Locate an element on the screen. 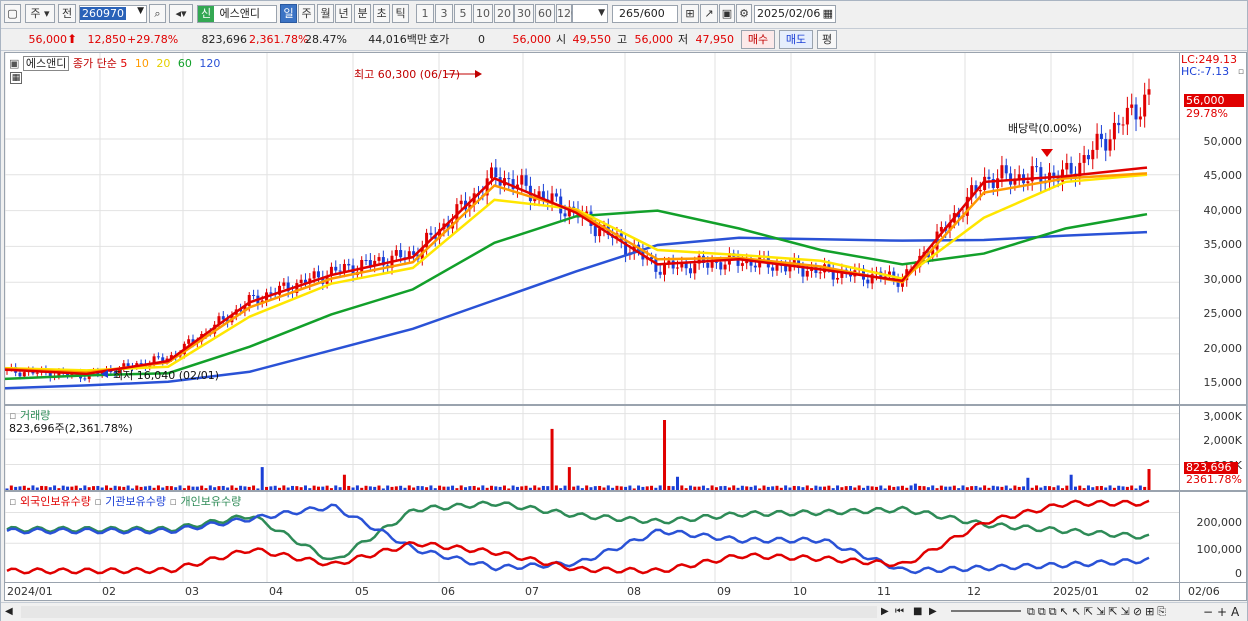 The image size is (1248, 621). text-size-icon: A is located at coordinates (1235, 612).